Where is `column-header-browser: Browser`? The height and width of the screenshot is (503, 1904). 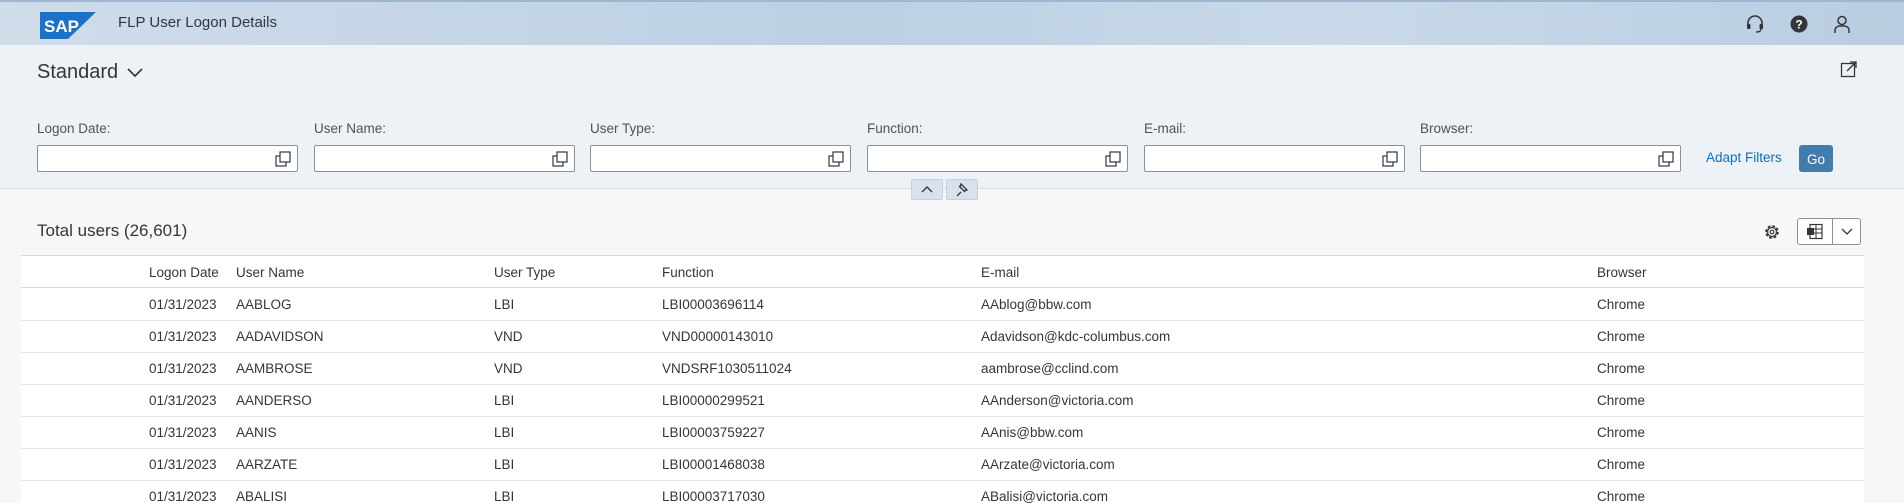 column-header-browser: Browser is located at coordinates (1622, 272).